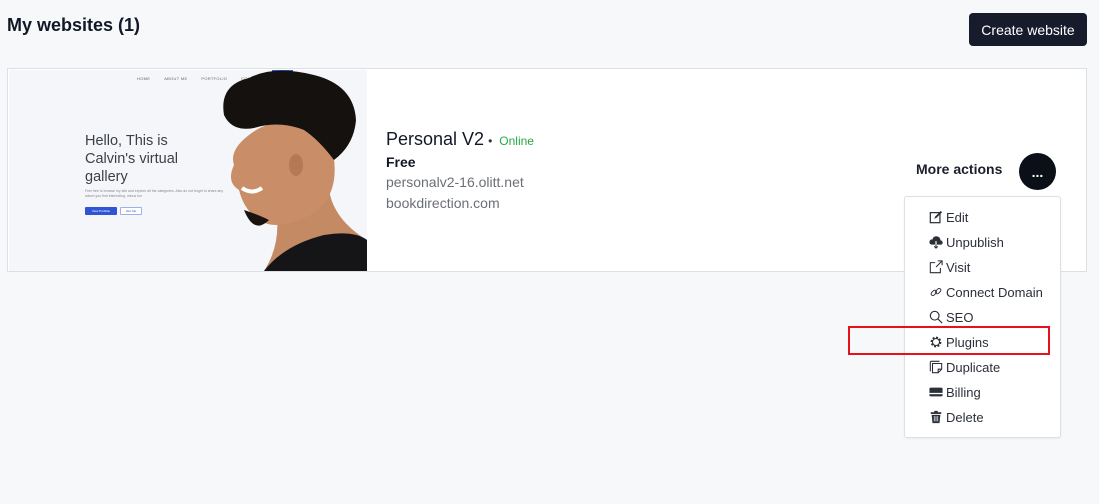  Describe the element at coordinates (101, 211) in the screenshot. I see `thumbnail-primary-button: View Portfolio` at that location.